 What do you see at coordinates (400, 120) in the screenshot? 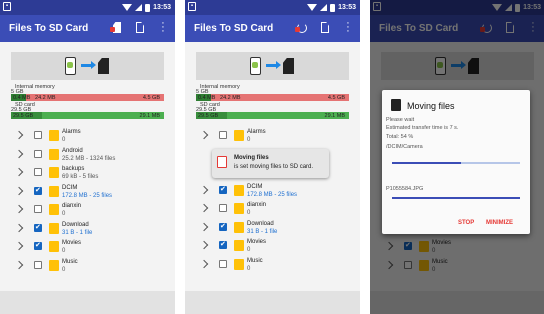
I see `dialog-wait-text: Please wait` at bounding box center [400, 120].